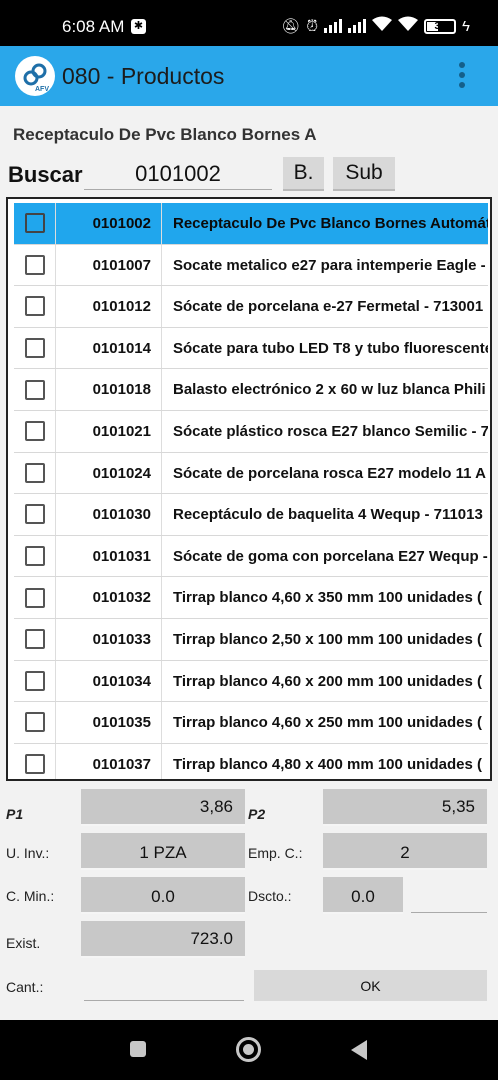 The width and height of the screenshot is (498, 1080). Describe the element at coordinates (109, 681) in the screenshot. I see `product-code: 0101034` at that location.